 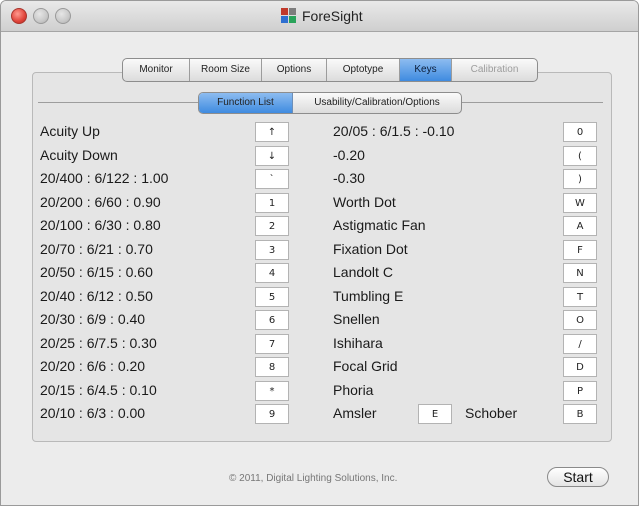 What do you see at coordinates (394, 131) in the screenshot?
I see `function-label: 20/05 : 6/1.5 : -0.10` at bounding box center [394, 131].